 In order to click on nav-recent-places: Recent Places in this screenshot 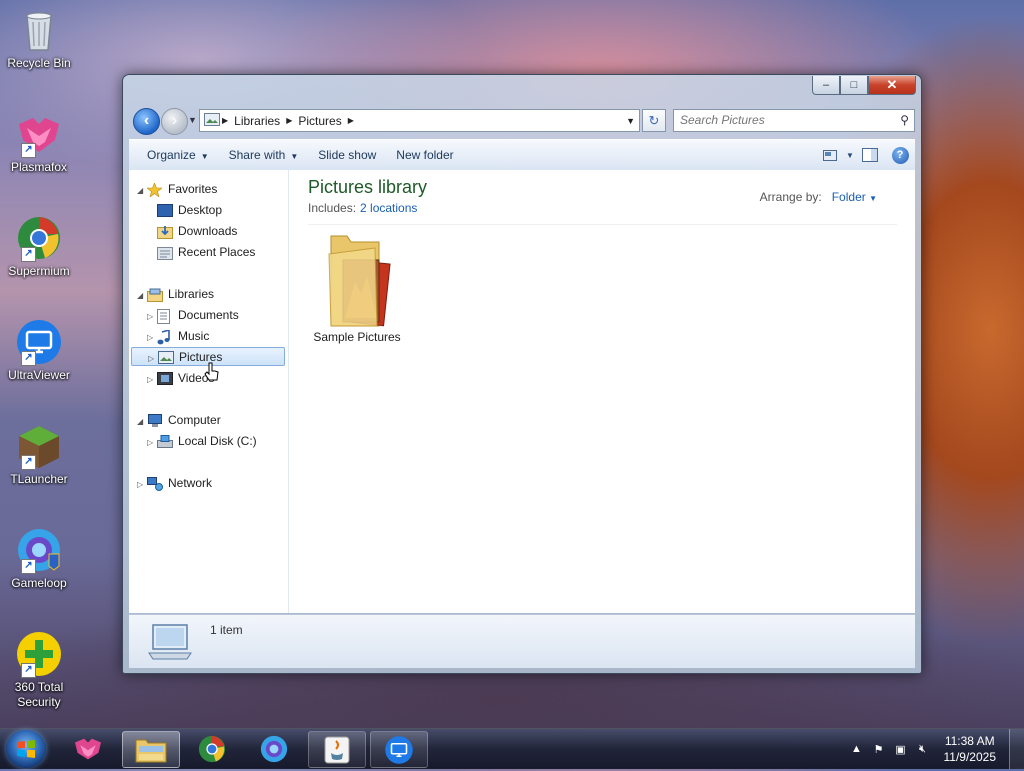, I will do `click(201, 252)`.